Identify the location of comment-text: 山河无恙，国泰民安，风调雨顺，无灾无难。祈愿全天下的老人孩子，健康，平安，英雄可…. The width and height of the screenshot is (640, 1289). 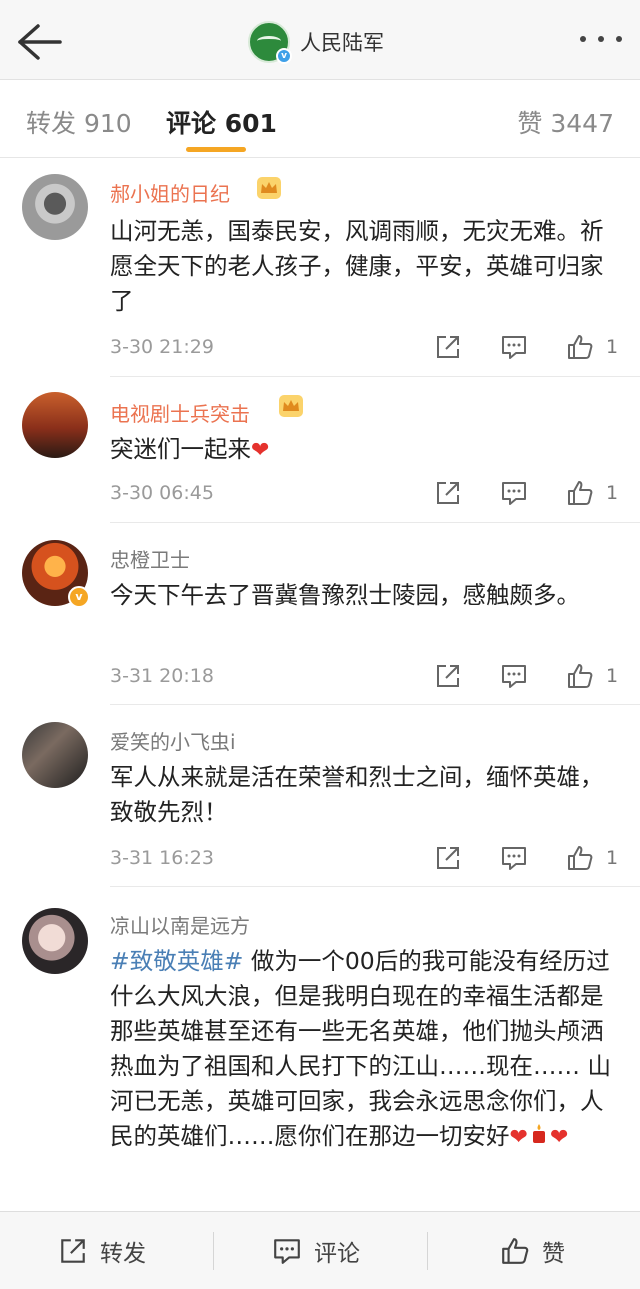
(357, 266).